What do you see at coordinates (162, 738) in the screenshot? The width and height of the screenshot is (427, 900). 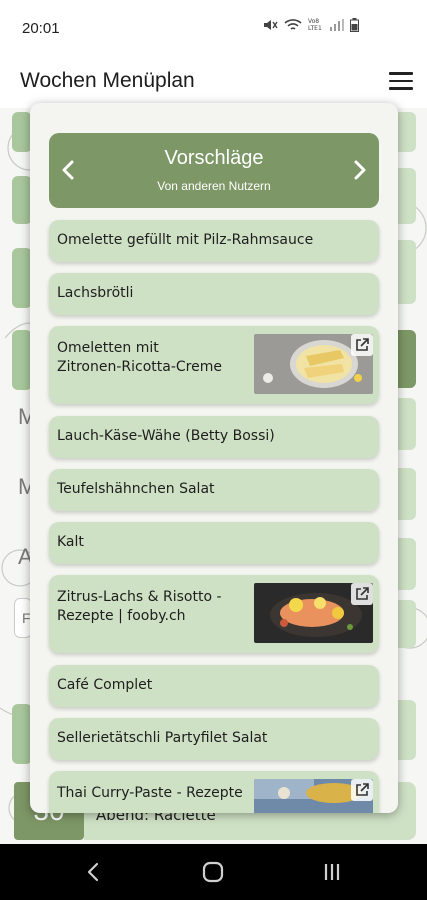 I see `suggestion-label: Sellerietätschli Partyfilet Salat` at bounding box center [162, 738].